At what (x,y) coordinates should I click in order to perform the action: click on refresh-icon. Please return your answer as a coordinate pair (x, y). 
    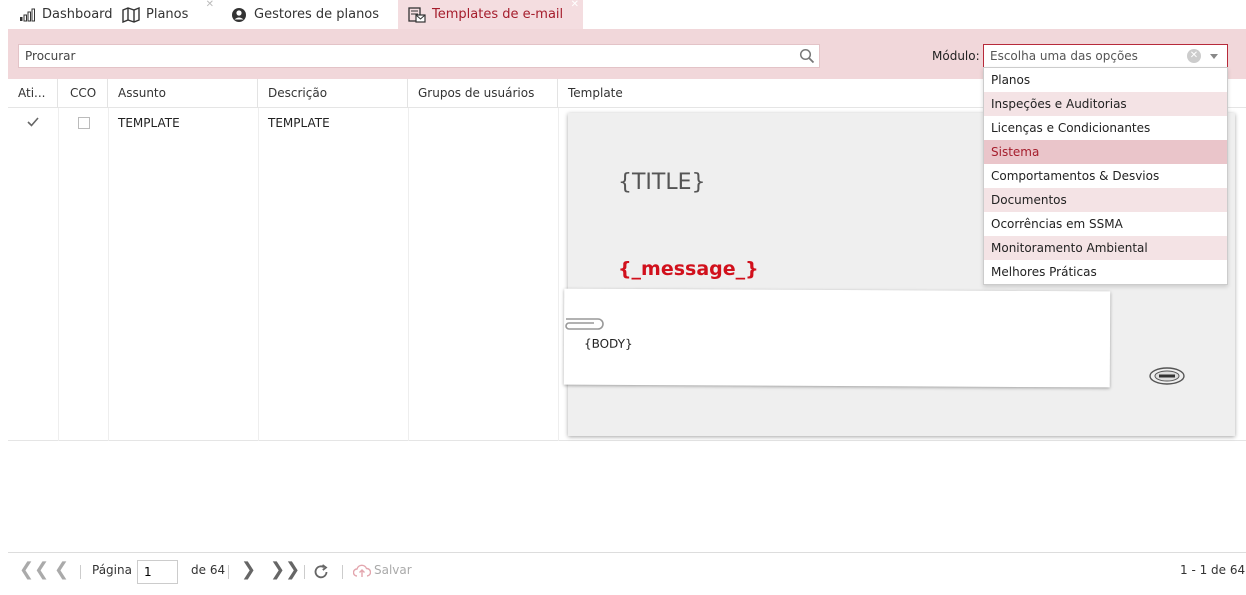
    Looking at the image, I should click on (321, 573).